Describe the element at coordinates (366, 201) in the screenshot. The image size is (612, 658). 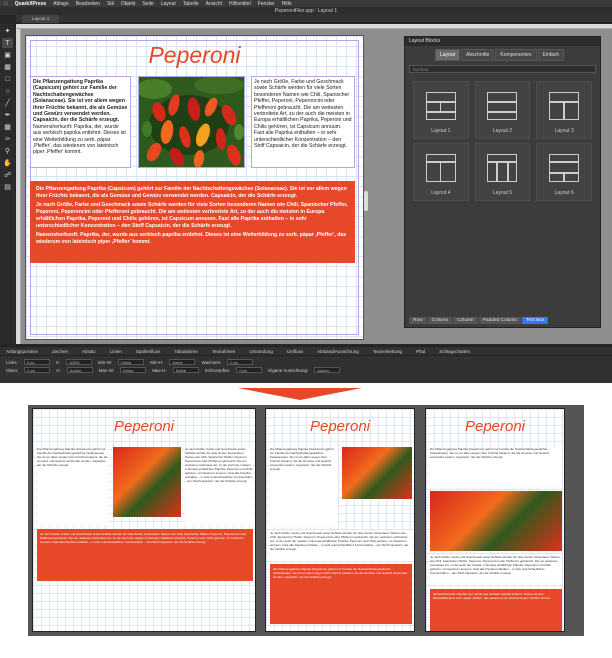
I see `page-resize-handle` at that location.